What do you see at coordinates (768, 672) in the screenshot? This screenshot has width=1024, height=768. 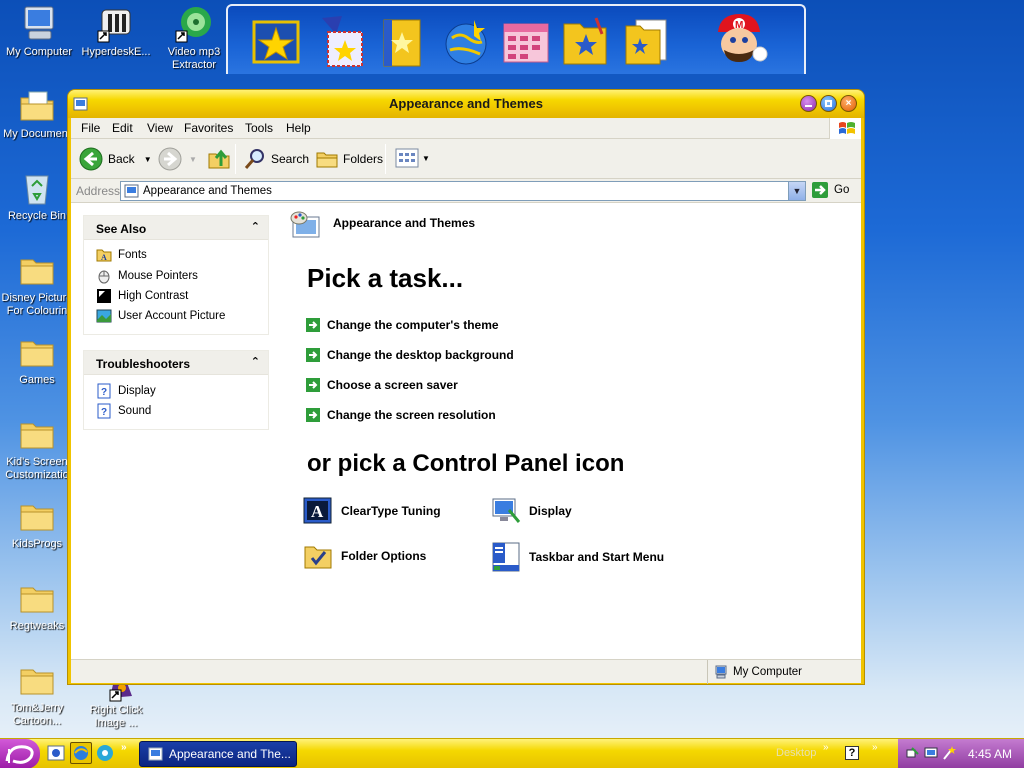 I see `status-location: My Computer` at bounding box center [768, 672].